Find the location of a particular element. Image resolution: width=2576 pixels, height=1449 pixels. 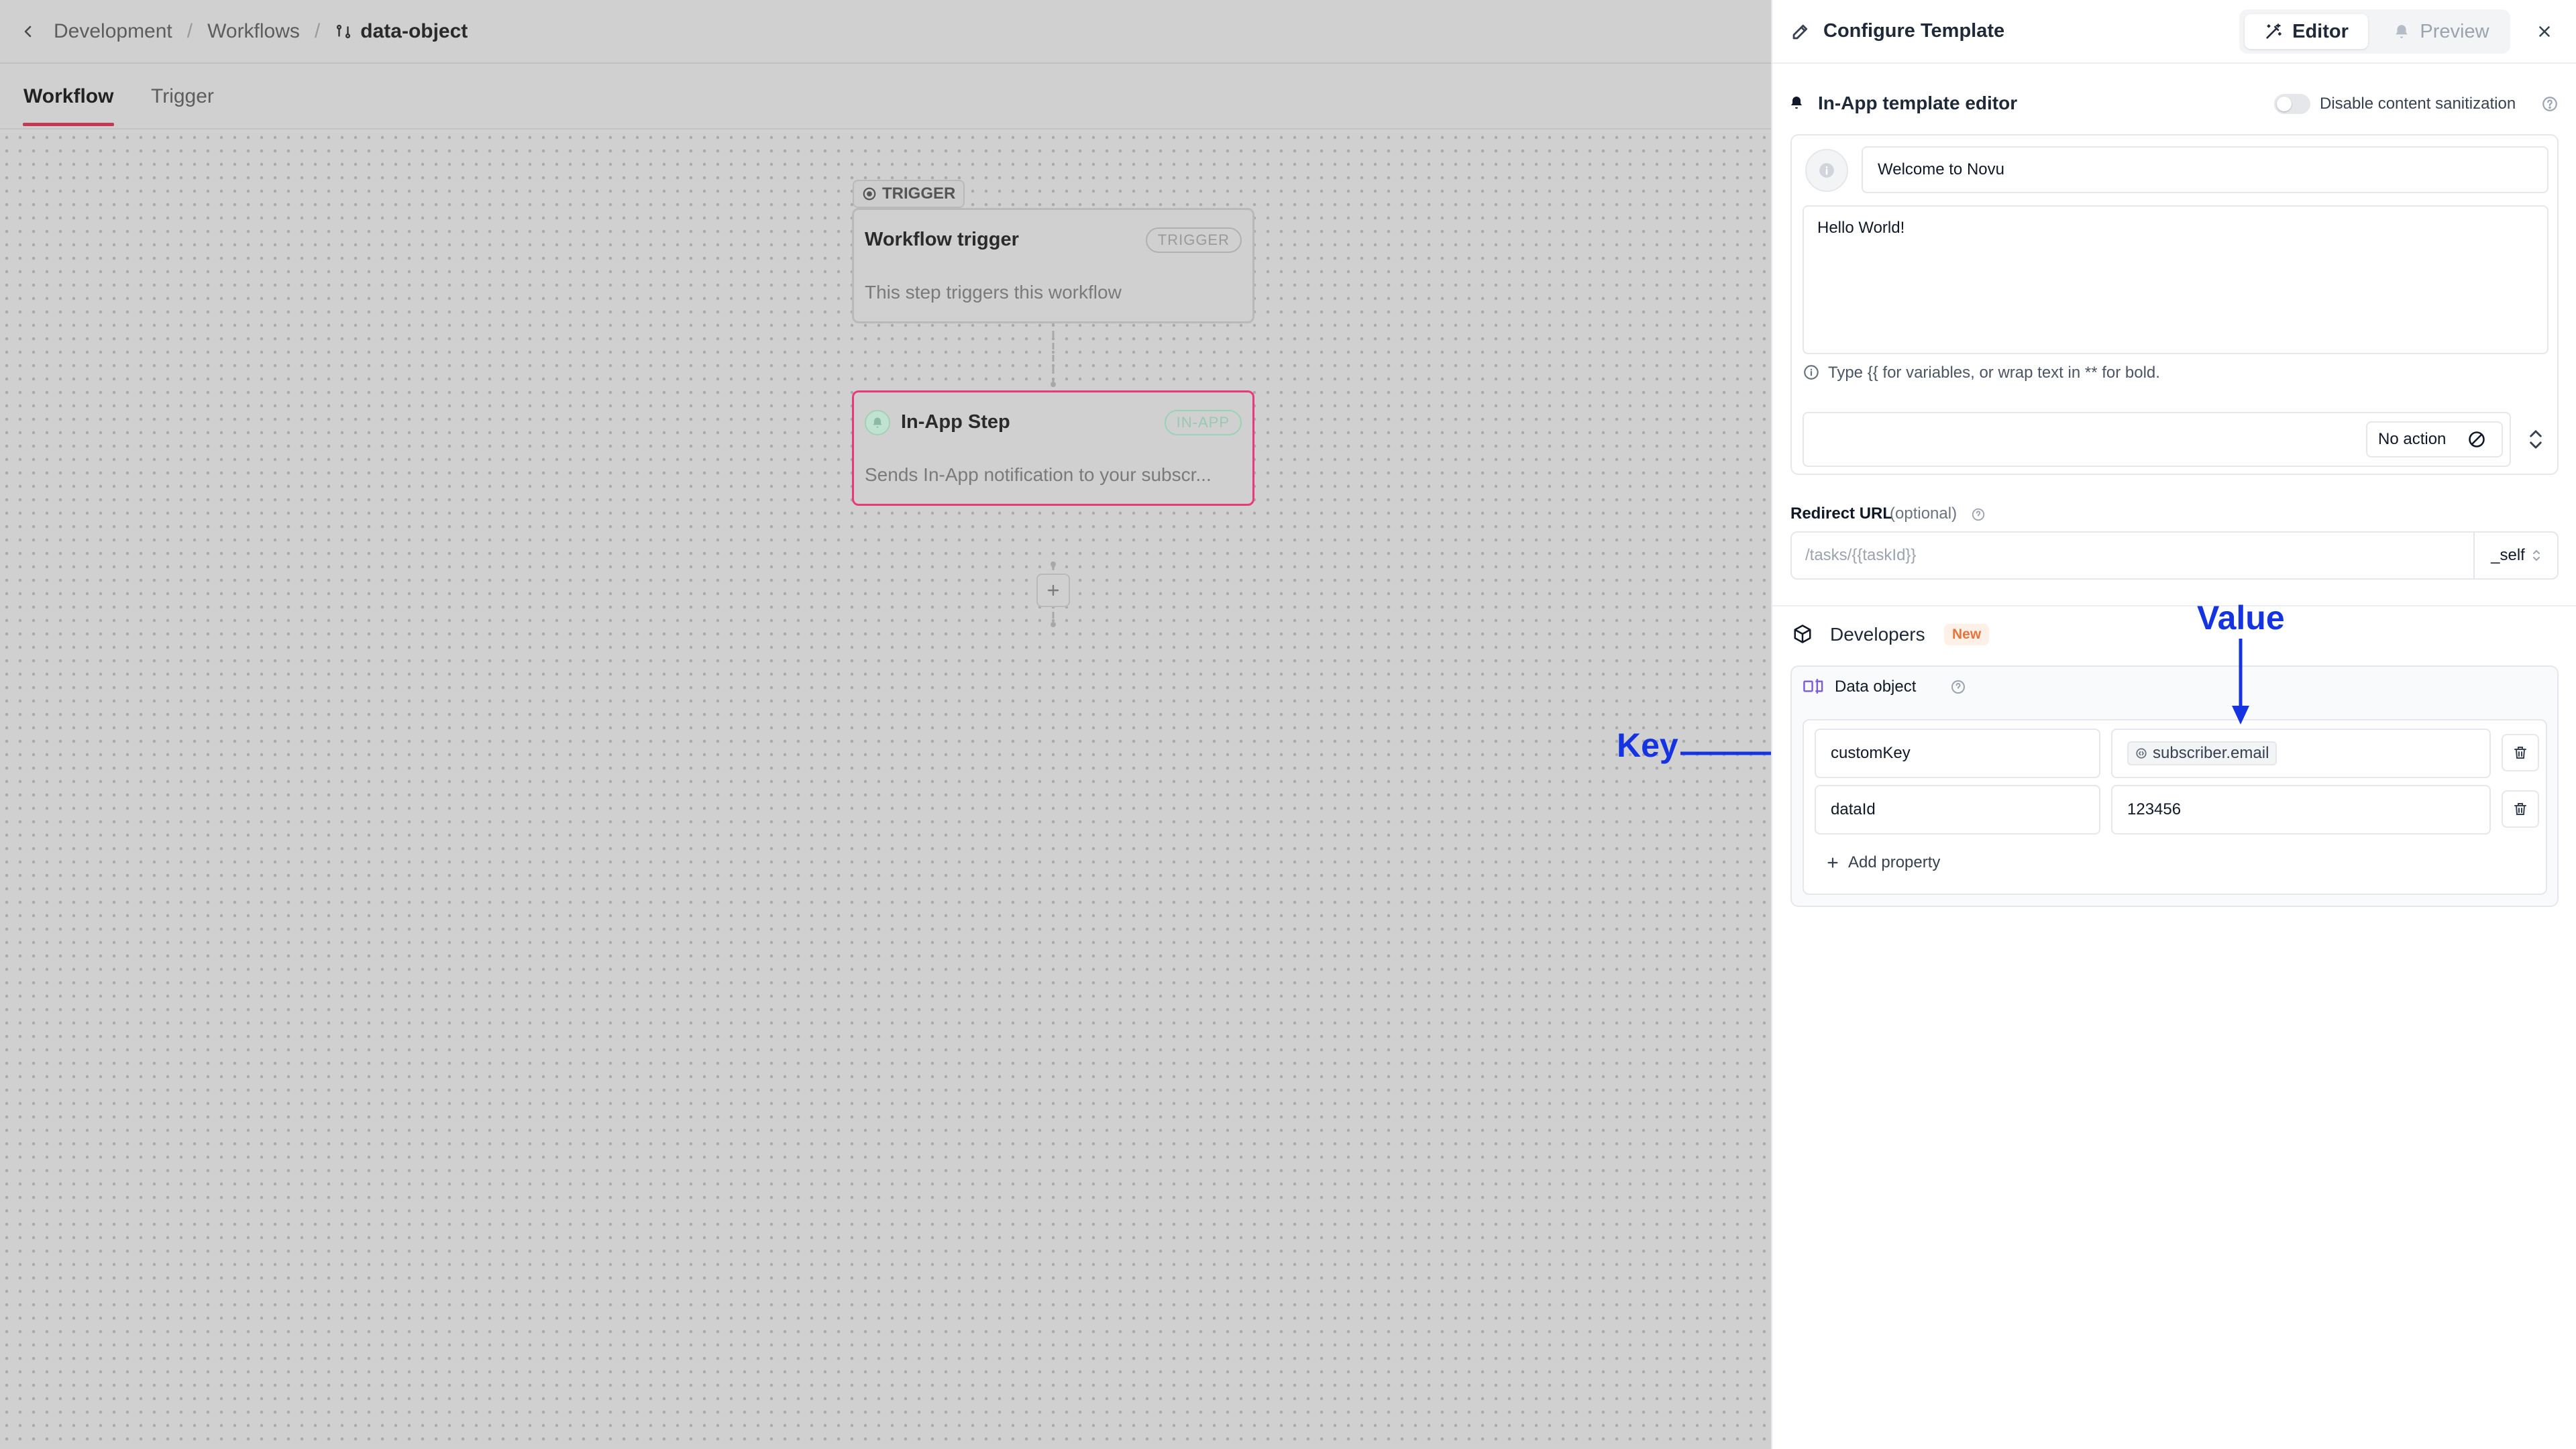

add-property-label: Add property is located at coordinates (1894, 862).